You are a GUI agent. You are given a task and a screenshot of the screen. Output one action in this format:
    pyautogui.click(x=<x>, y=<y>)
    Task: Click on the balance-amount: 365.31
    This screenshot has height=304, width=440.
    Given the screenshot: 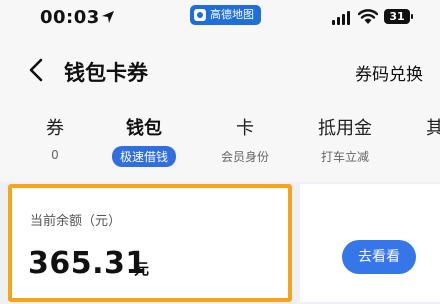 What is the action you would take?
    pyautogui.click(x=87, y=263)
    